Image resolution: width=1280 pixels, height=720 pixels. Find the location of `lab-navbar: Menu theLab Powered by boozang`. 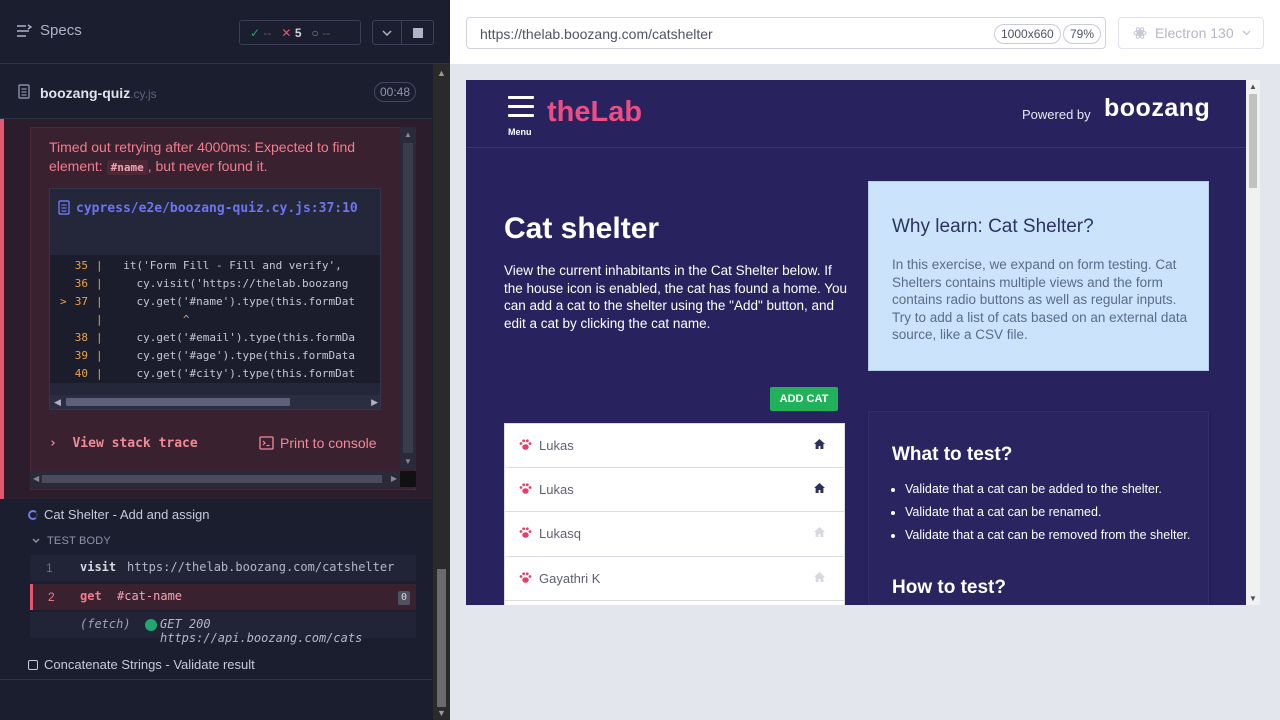

lab-navbar: Menu theLab Powered by boozang is located at coordinates (856, 114).